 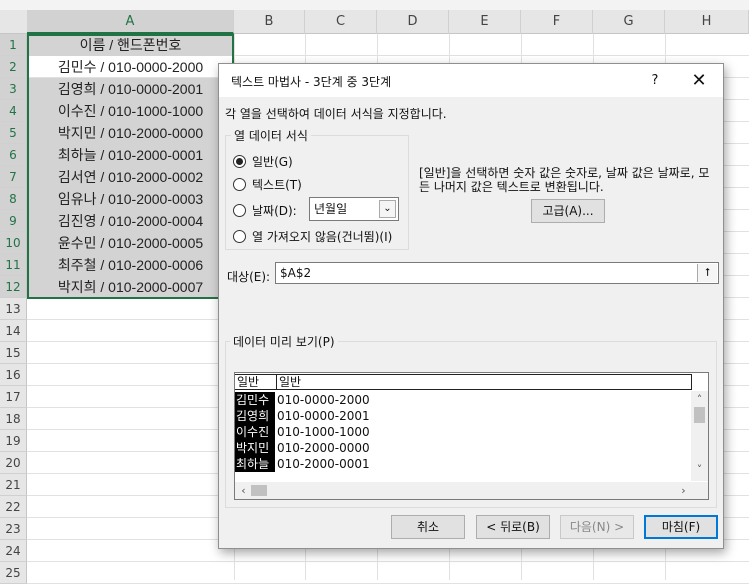 What do you see at coordinates (681, 527) in the screenshot?
I see `finish-button: 마침(F)` at bounding box center [681, 527].